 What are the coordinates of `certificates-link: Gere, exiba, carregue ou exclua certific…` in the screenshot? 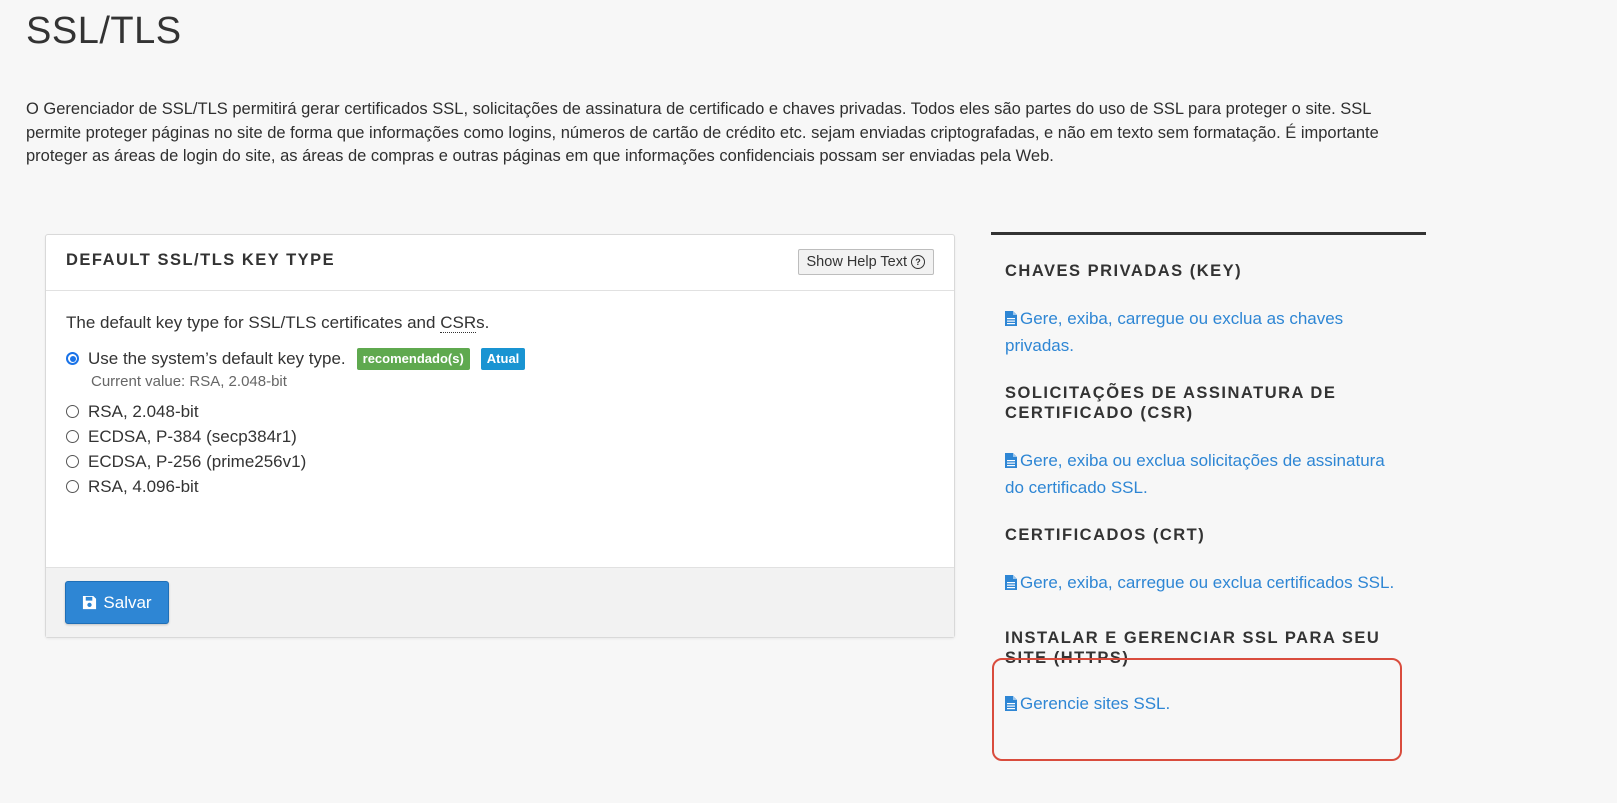 It's located at (1205, 582).